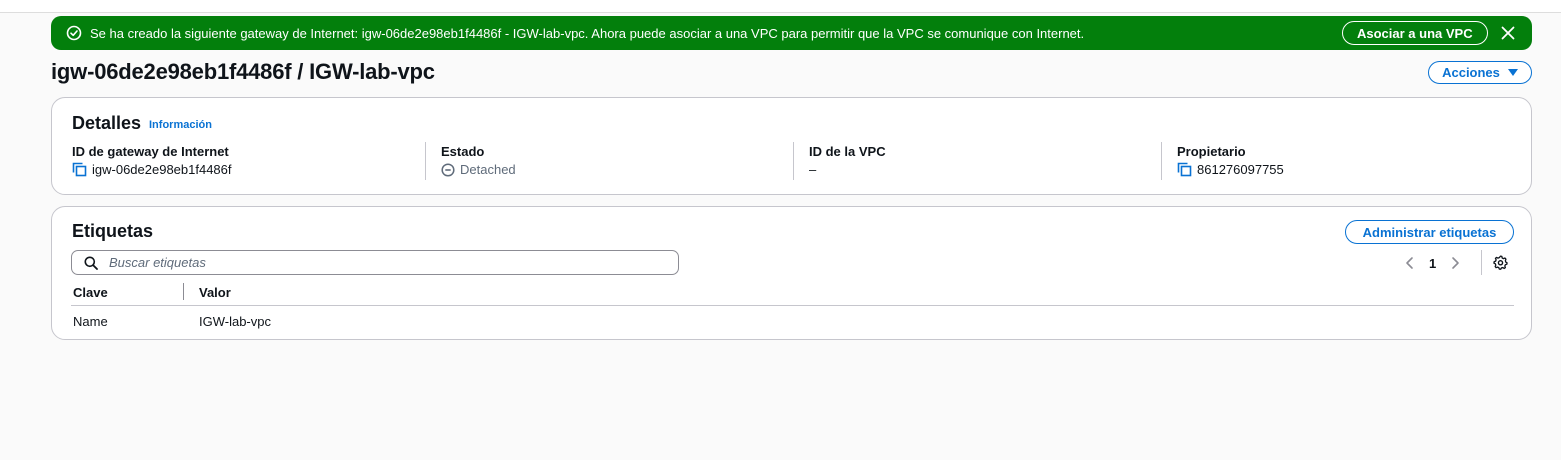  I want to click on chevron-left-icon, so click(1410, 263).